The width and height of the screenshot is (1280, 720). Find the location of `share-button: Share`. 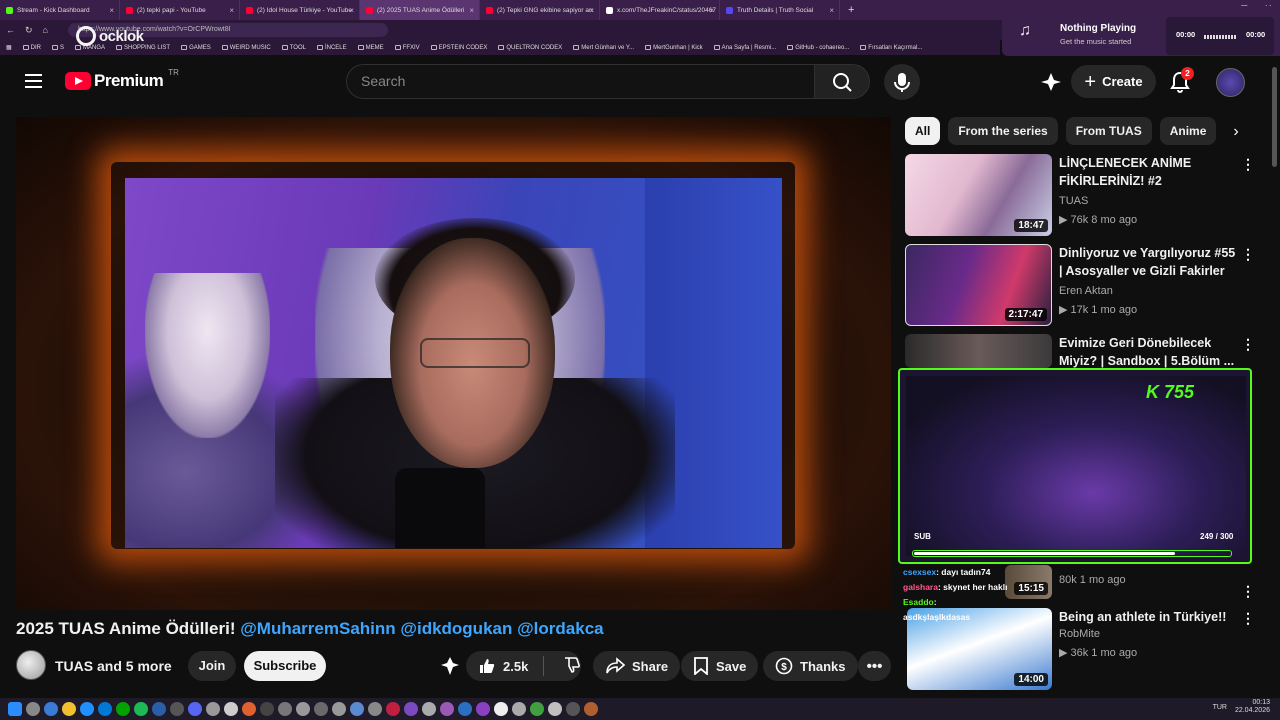

share-button: Share is located at coordinates (637, 666).